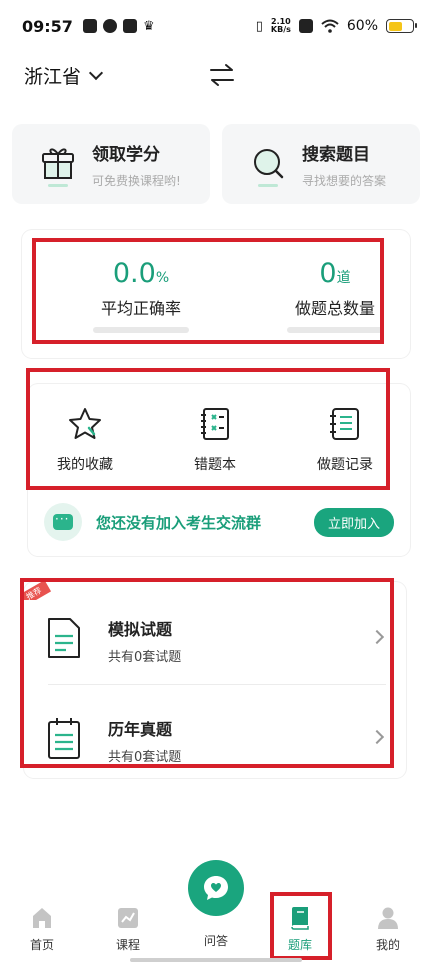  What do you see at coordinates (305, 26) in the screenshot?
I see `sim-icon` at bounding box center [305, 26].